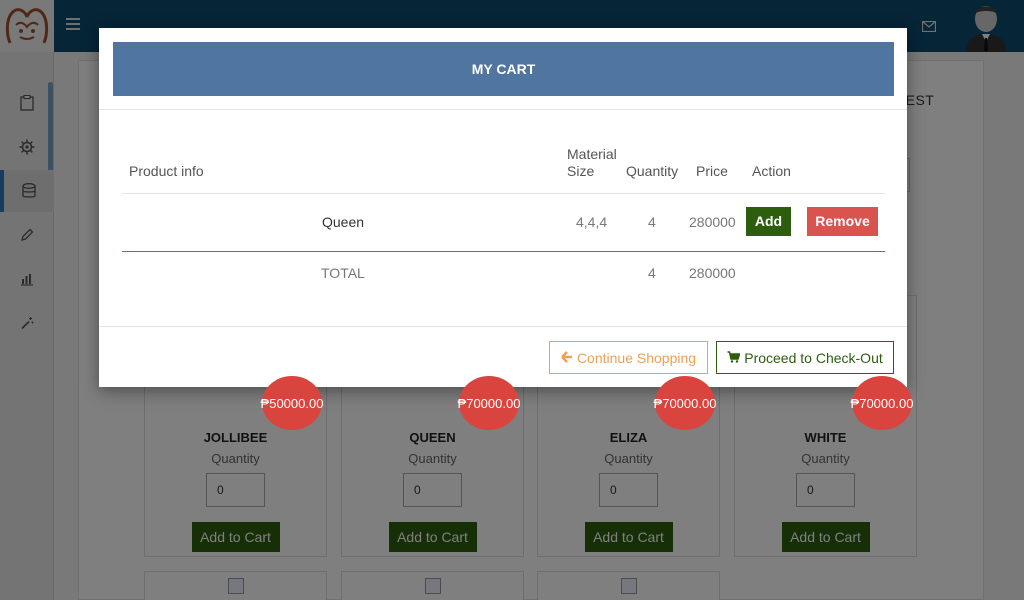 Image resolution: width=1024 pixels, height=600 pixels. What do you see at coordinates (166, 171) in the screenshot?
I see `column-header-product-info: Product info` at bounding box center [166, 171].